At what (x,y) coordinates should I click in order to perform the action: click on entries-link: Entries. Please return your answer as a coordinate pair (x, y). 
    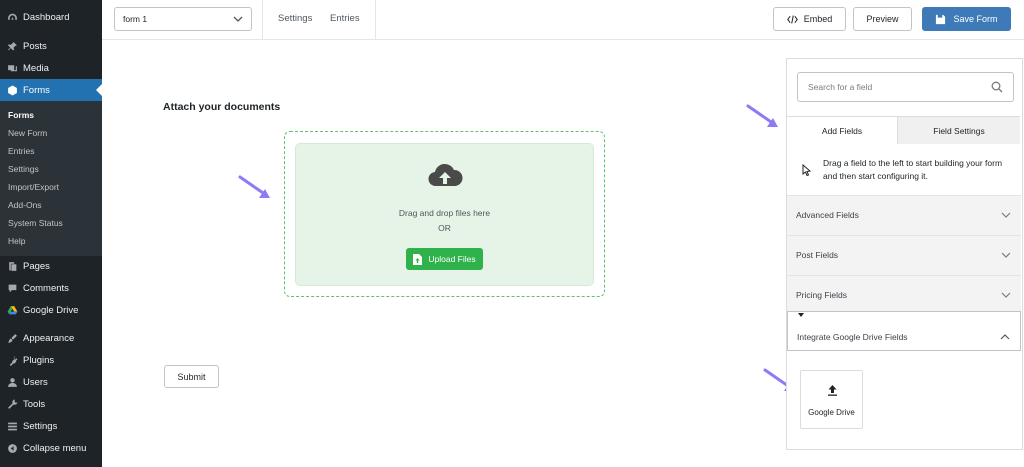
    Looking at the image, I should click on (345, 18).